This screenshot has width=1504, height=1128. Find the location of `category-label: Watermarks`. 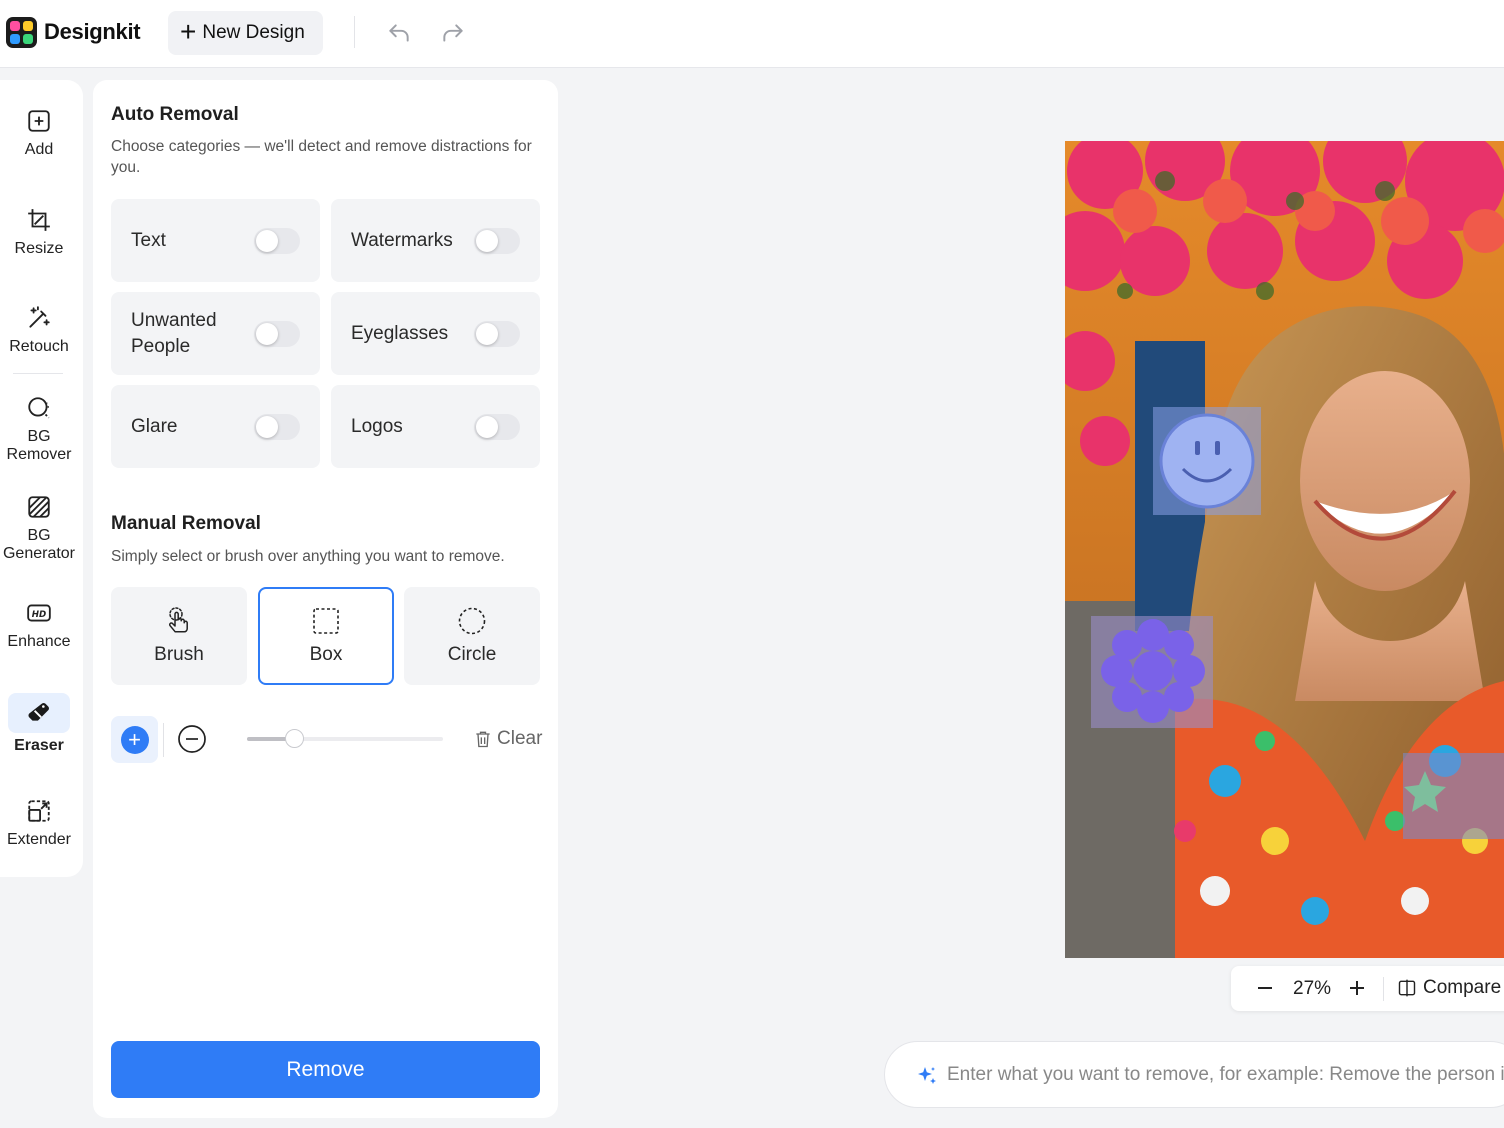

category-label: Watermarks is located at coordinates (402, 240).